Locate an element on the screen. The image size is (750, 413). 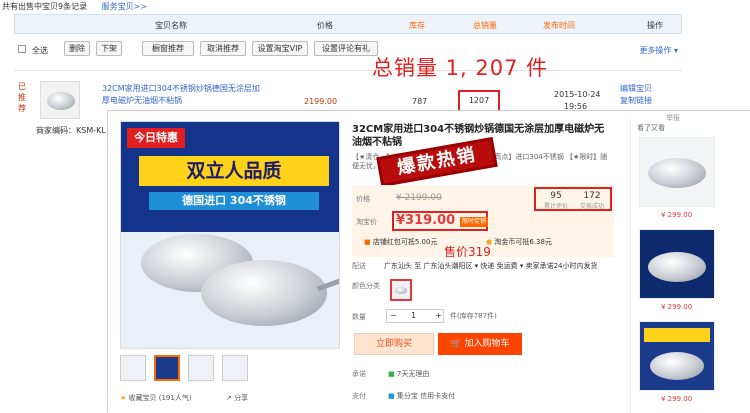
buy-now-button: 立即购买 is located at coordinates (394, 344).